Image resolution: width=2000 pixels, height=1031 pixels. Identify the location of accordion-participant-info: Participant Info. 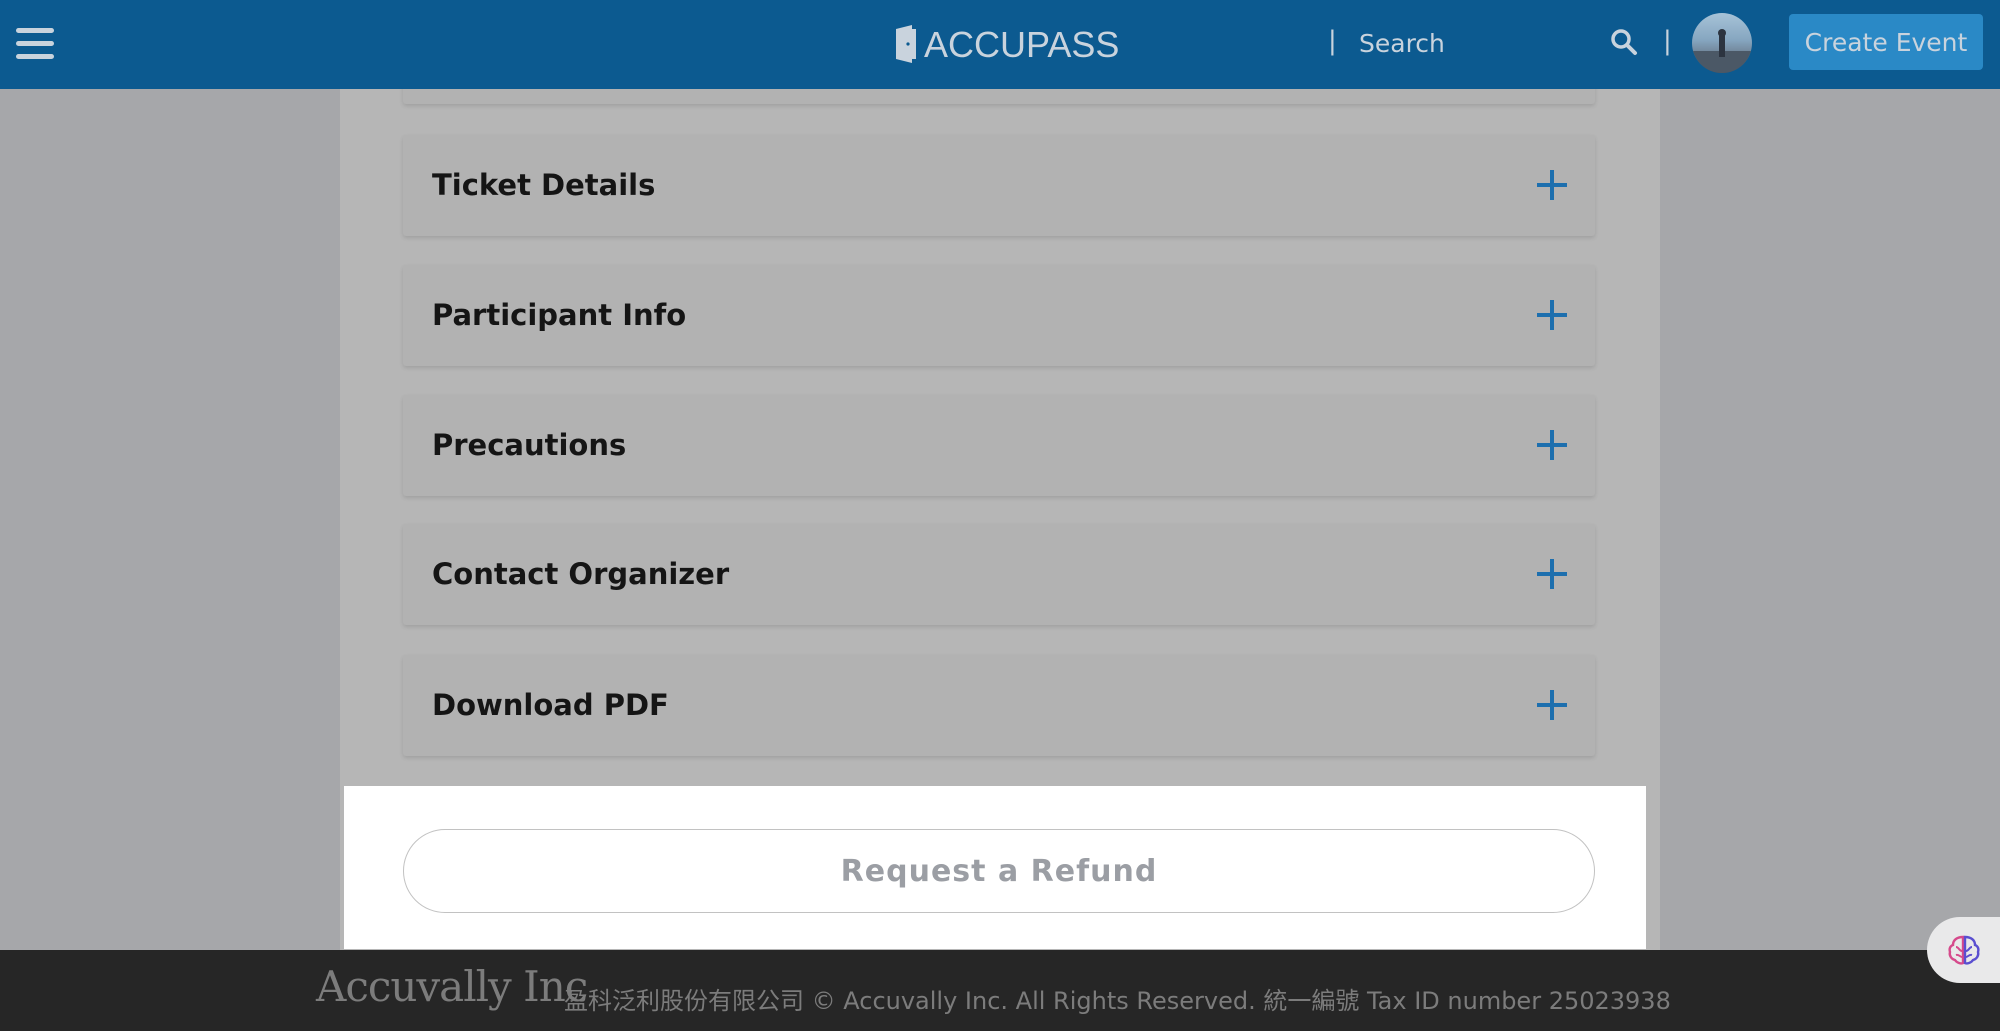
(999, 315).